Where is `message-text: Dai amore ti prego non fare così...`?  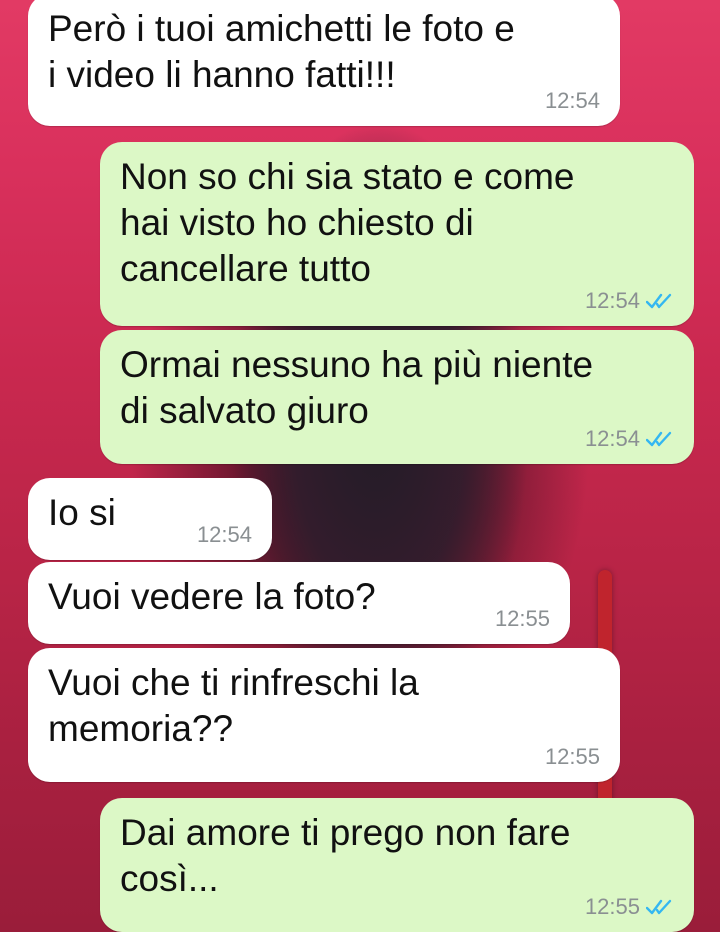
message-text: Dai amore ti prego non fare così... is located at coordinates (345, 855).